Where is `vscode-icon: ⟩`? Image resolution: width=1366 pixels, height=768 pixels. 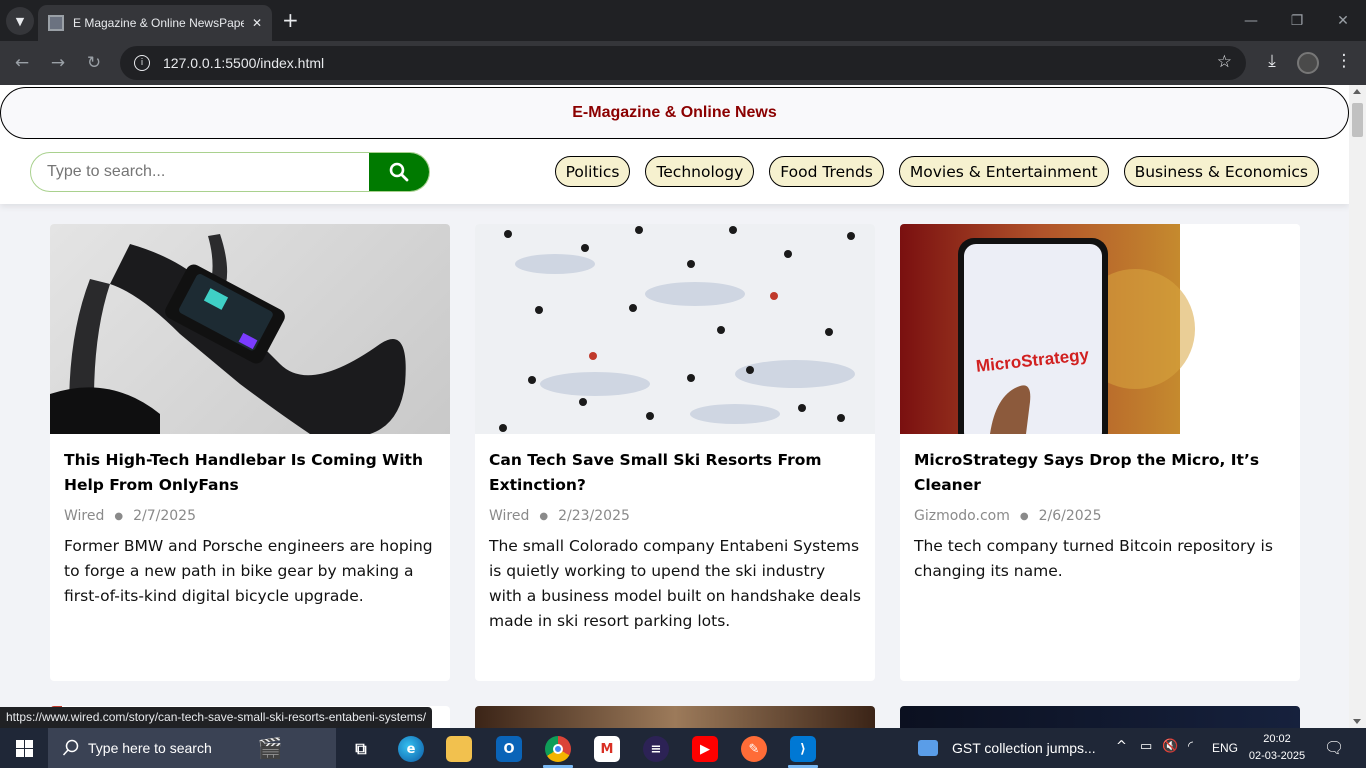 vscode-icon: ⟩ is located at coordinates (803, 749).